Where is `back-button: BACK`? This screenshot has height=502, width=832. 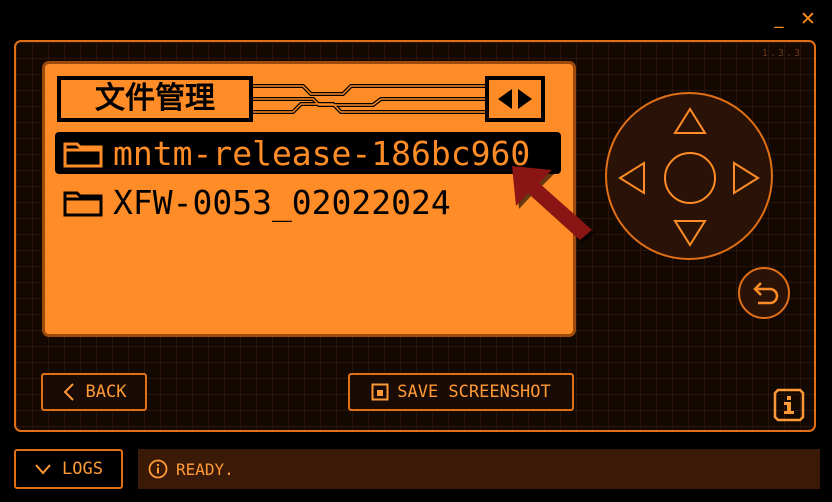 back-button: BACK is located at coordinates (94, 392).